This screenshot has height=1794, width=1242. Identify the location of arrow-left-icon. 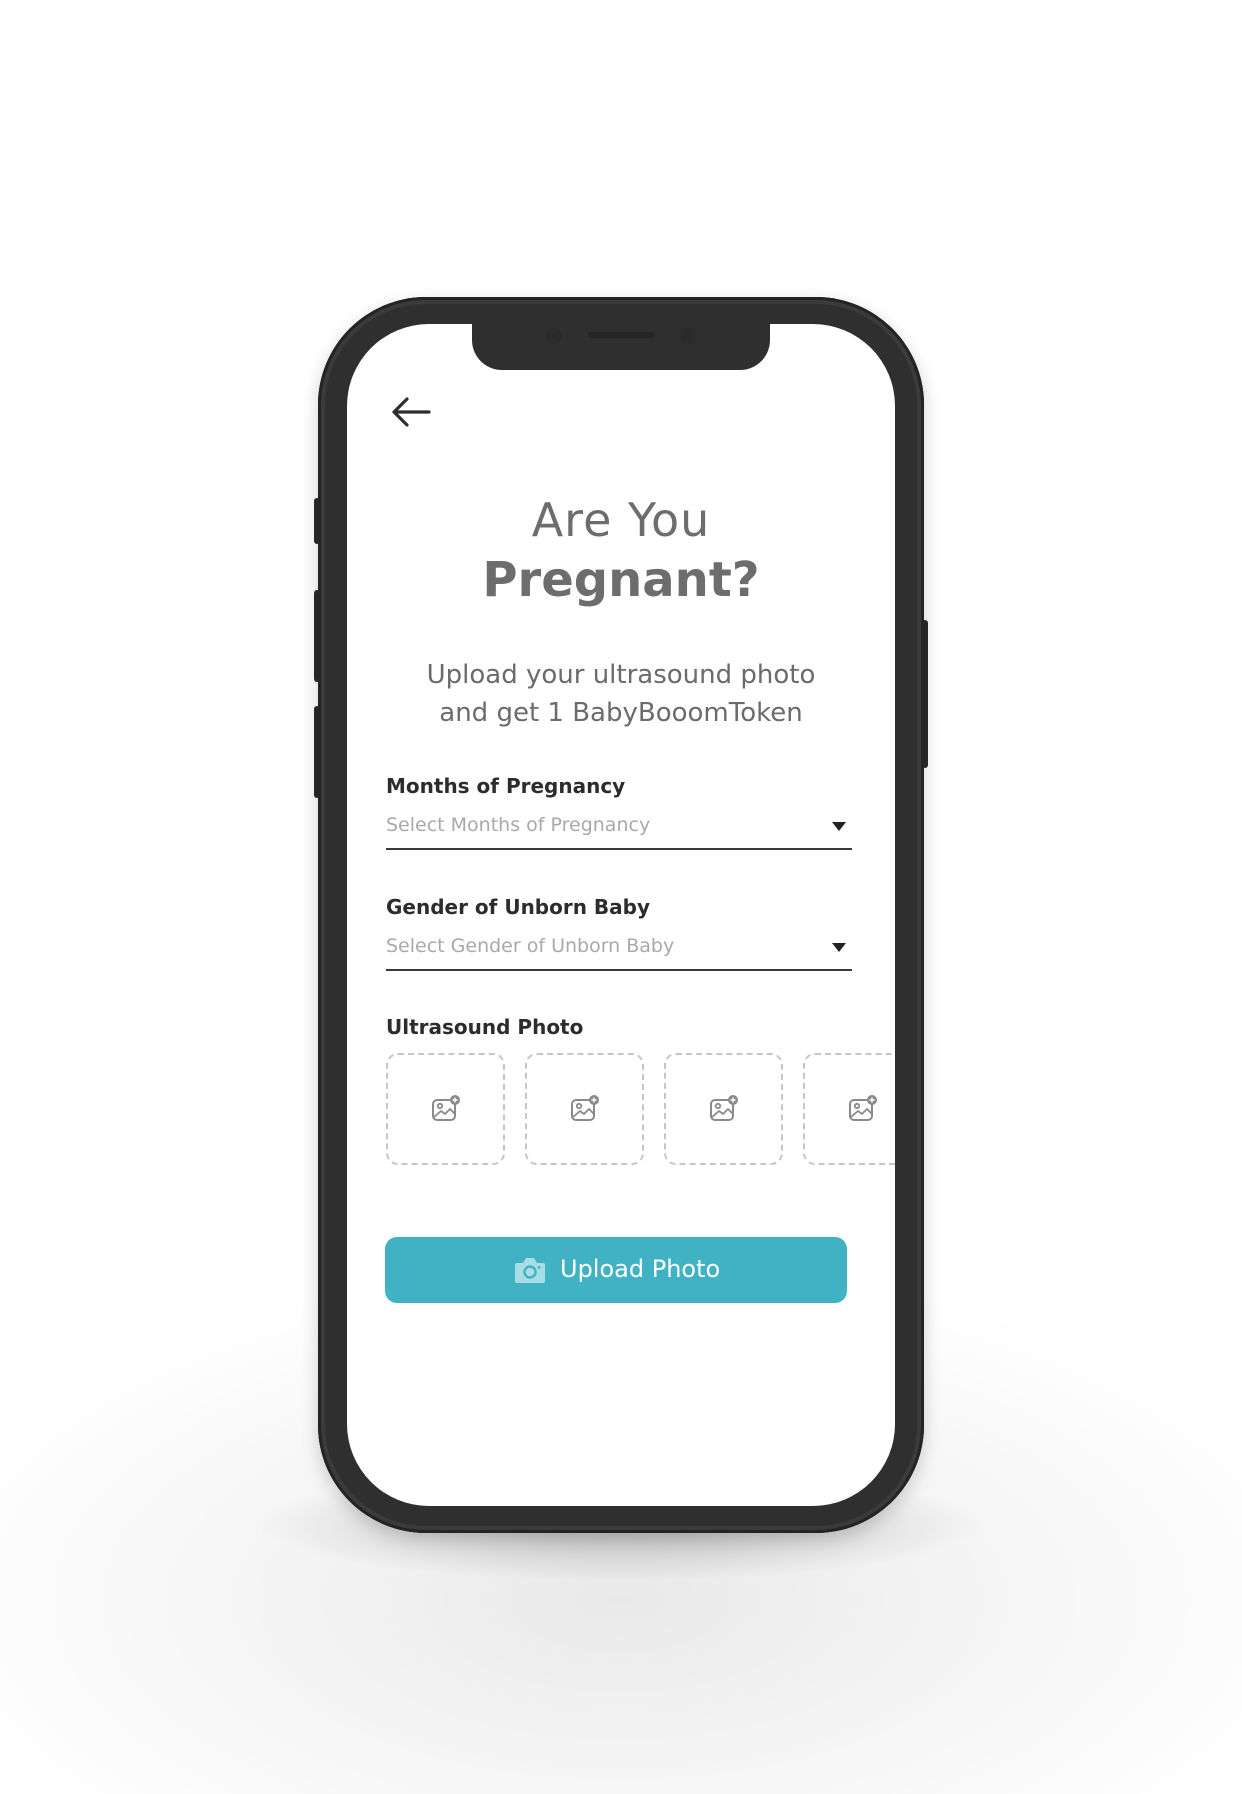
(411, 412).